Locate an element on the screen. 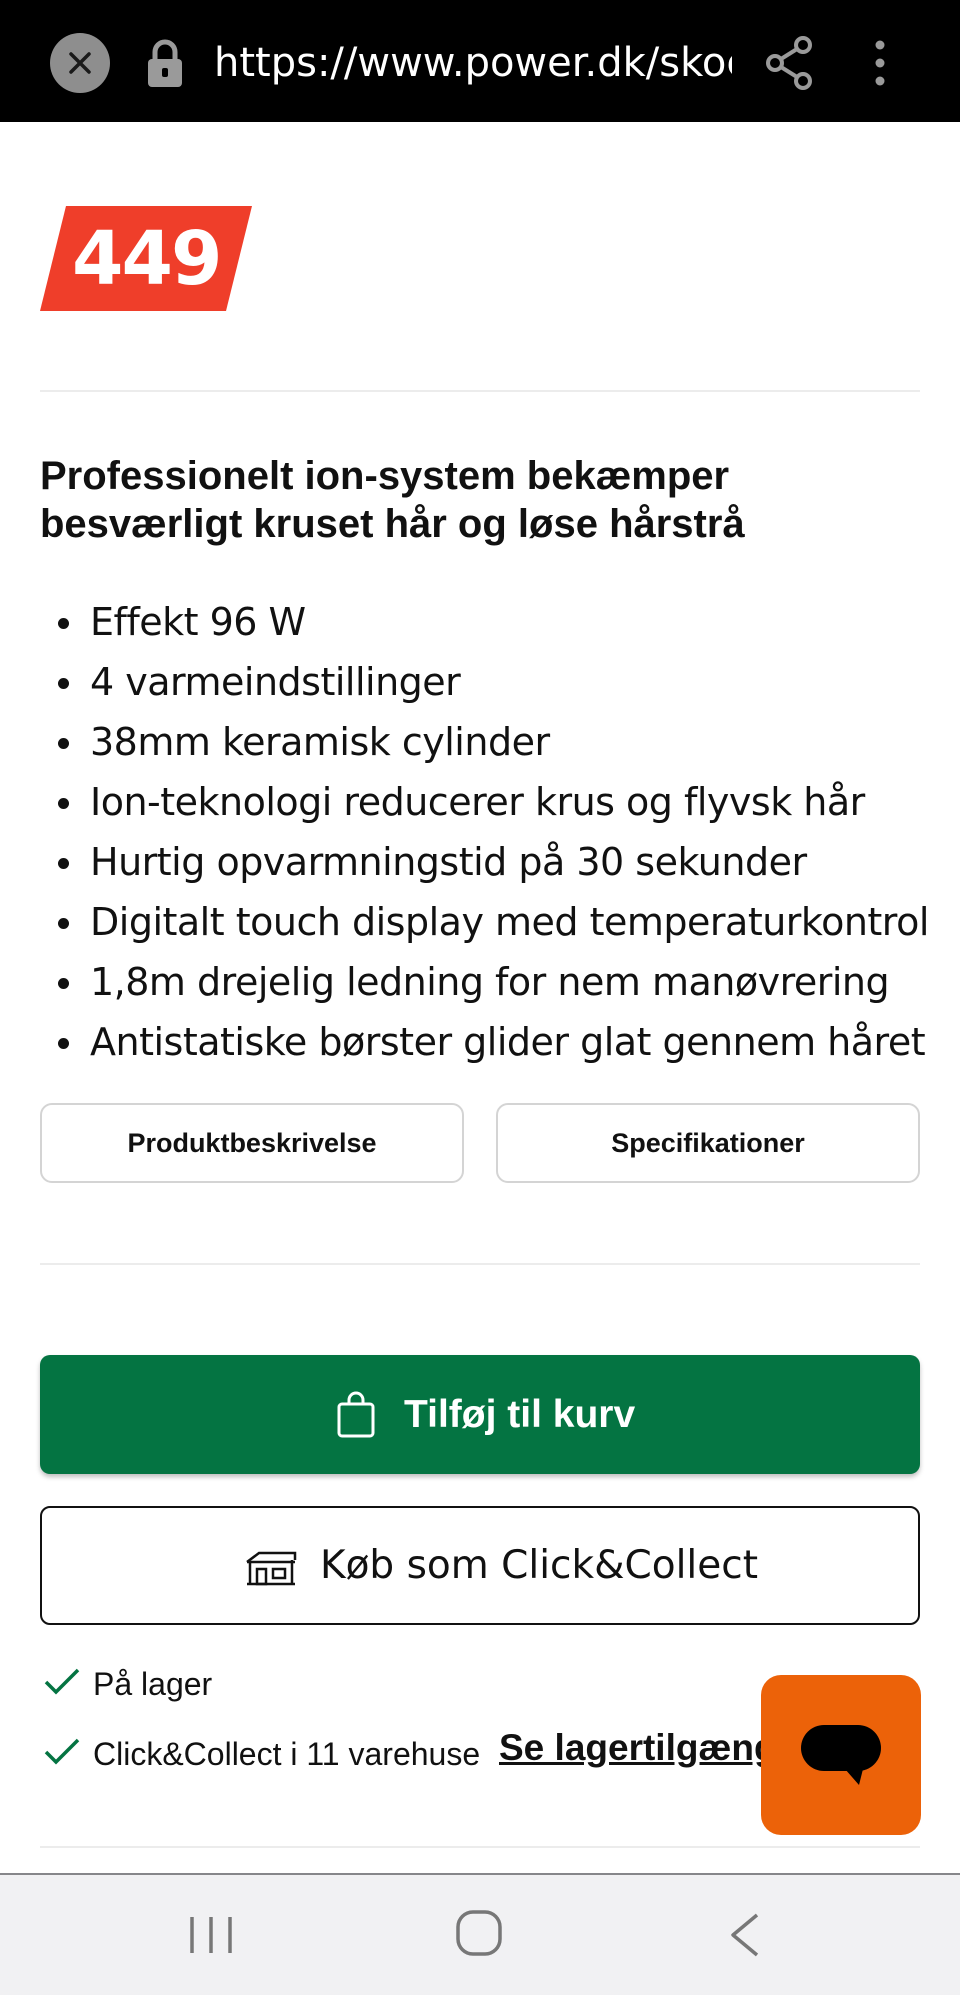  lock-icon is located at coordinates (165, 63).